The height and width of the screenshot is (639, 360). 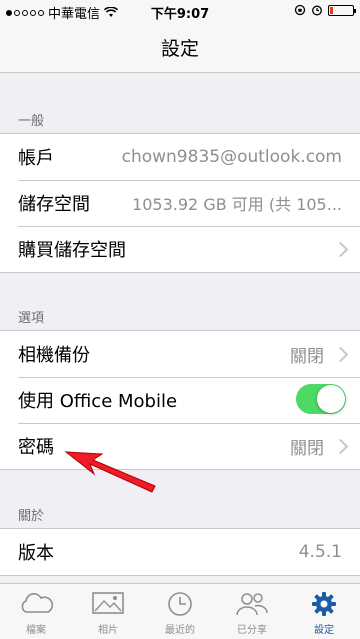 I want to click on version-row: 版本 4.5.1, so click(x=180, y=552).